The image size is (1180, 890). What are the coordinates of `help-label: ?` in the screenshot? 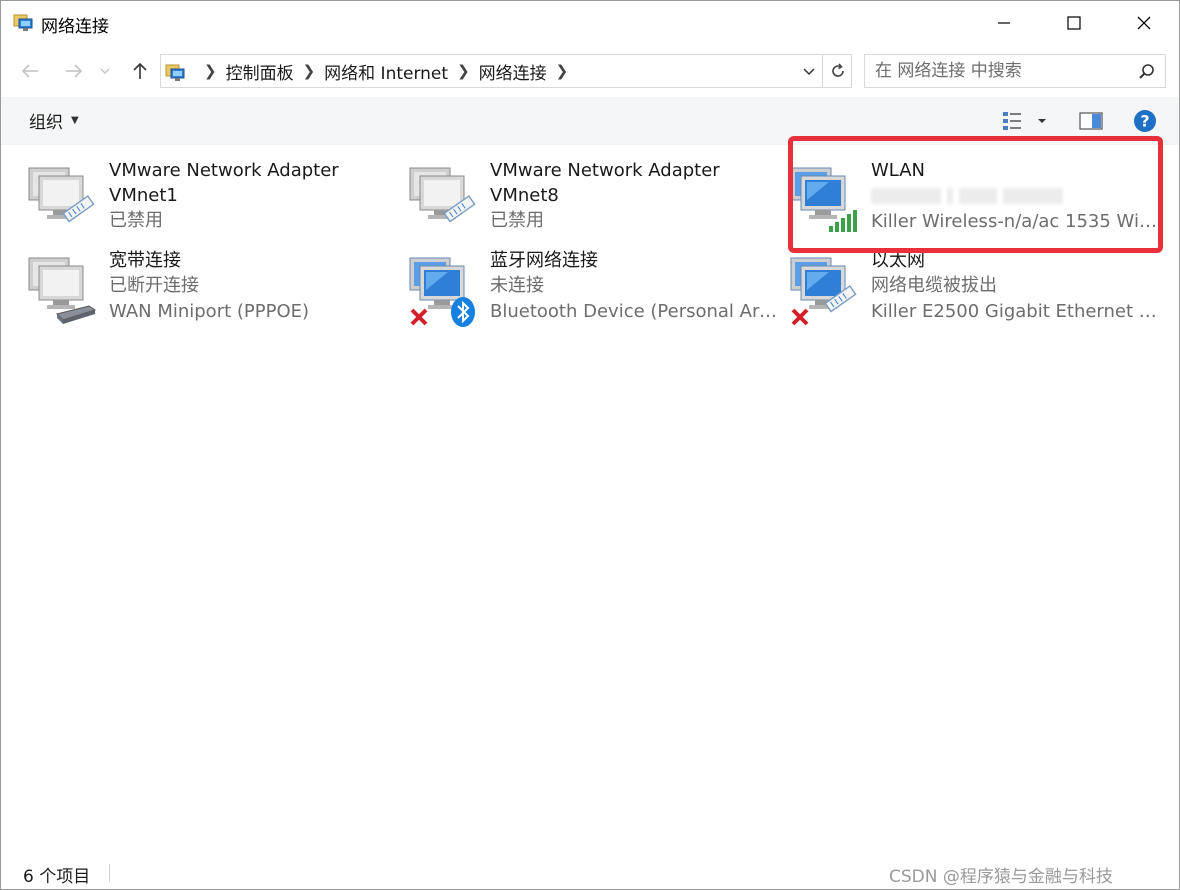 It's located at (1144, 121).